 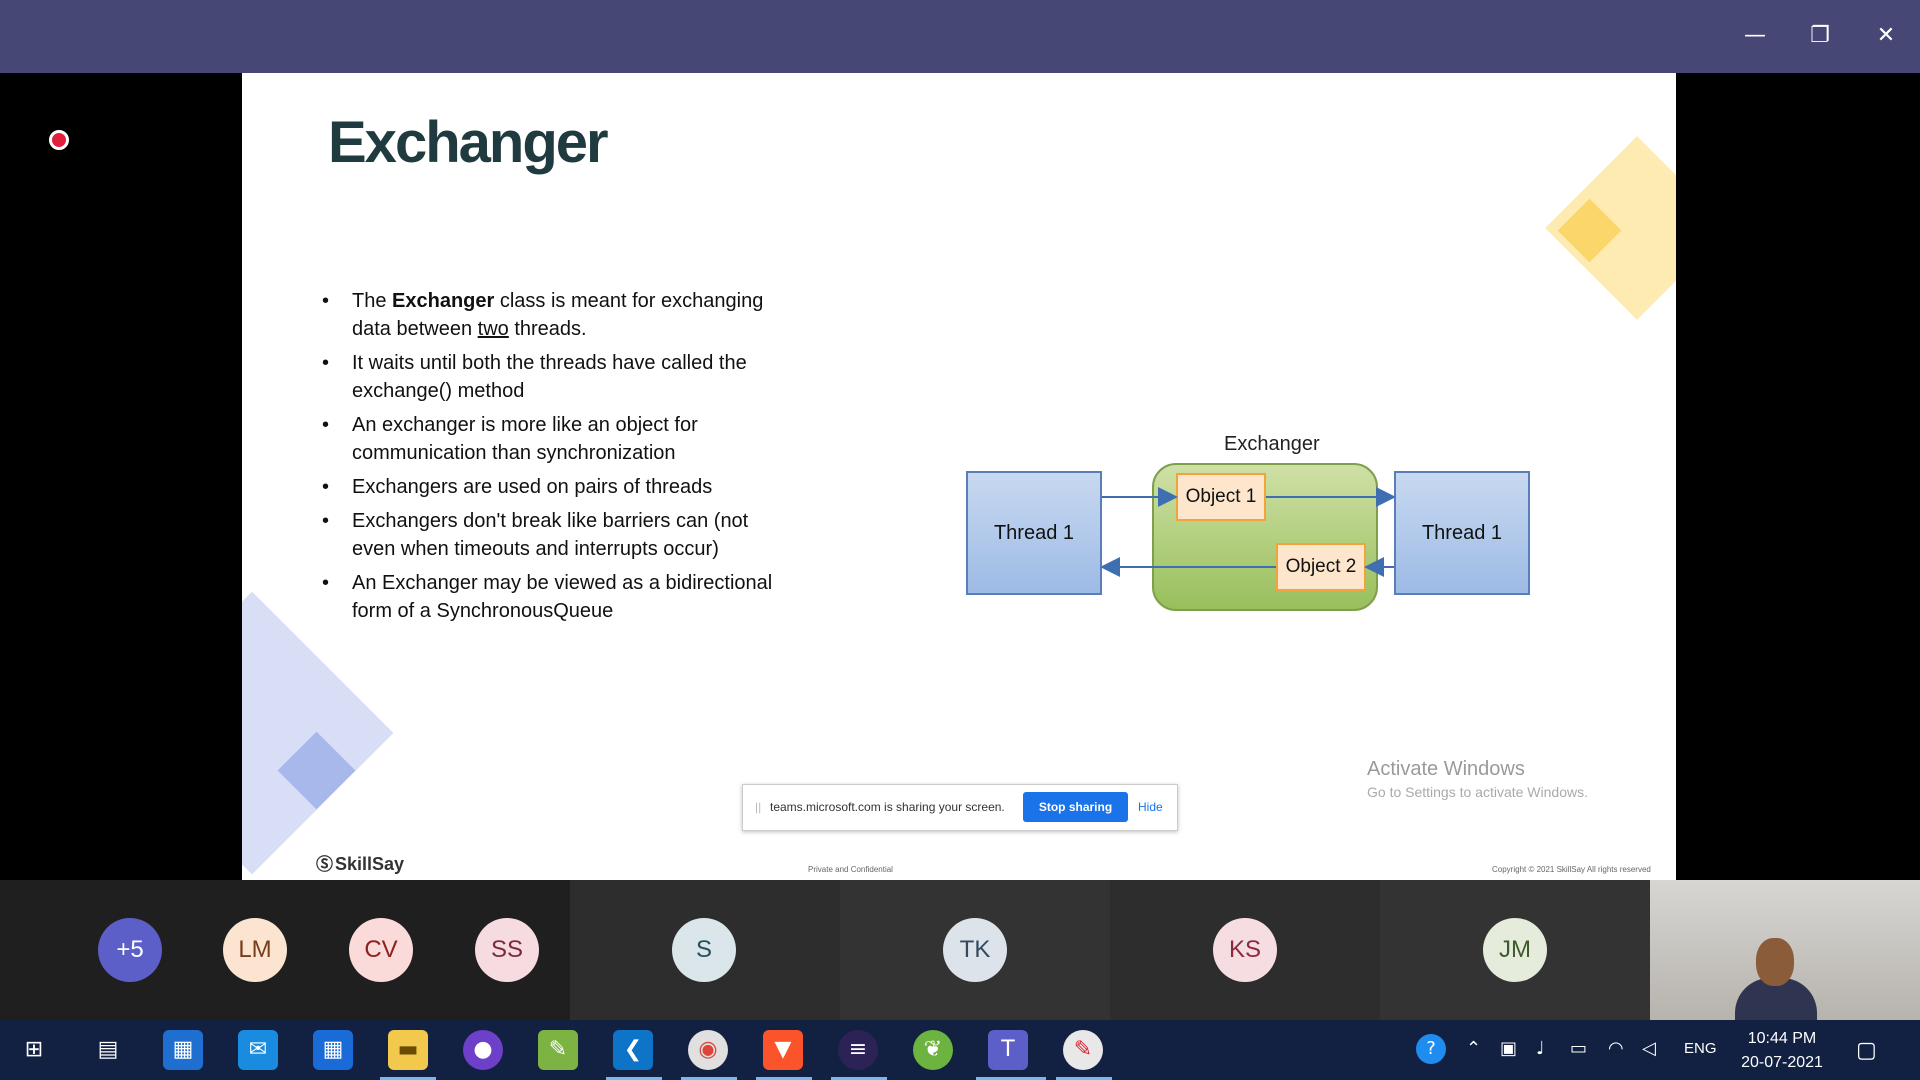 What do you see at coordinates (758, 807) in the screenshot?
I see `drag-handle-icon: ||` at bounding box center [758, 807].